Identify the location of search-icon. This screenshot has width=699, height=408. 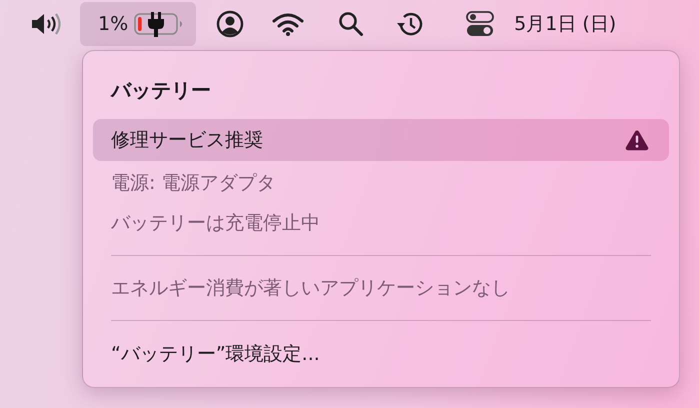
(351, 24).